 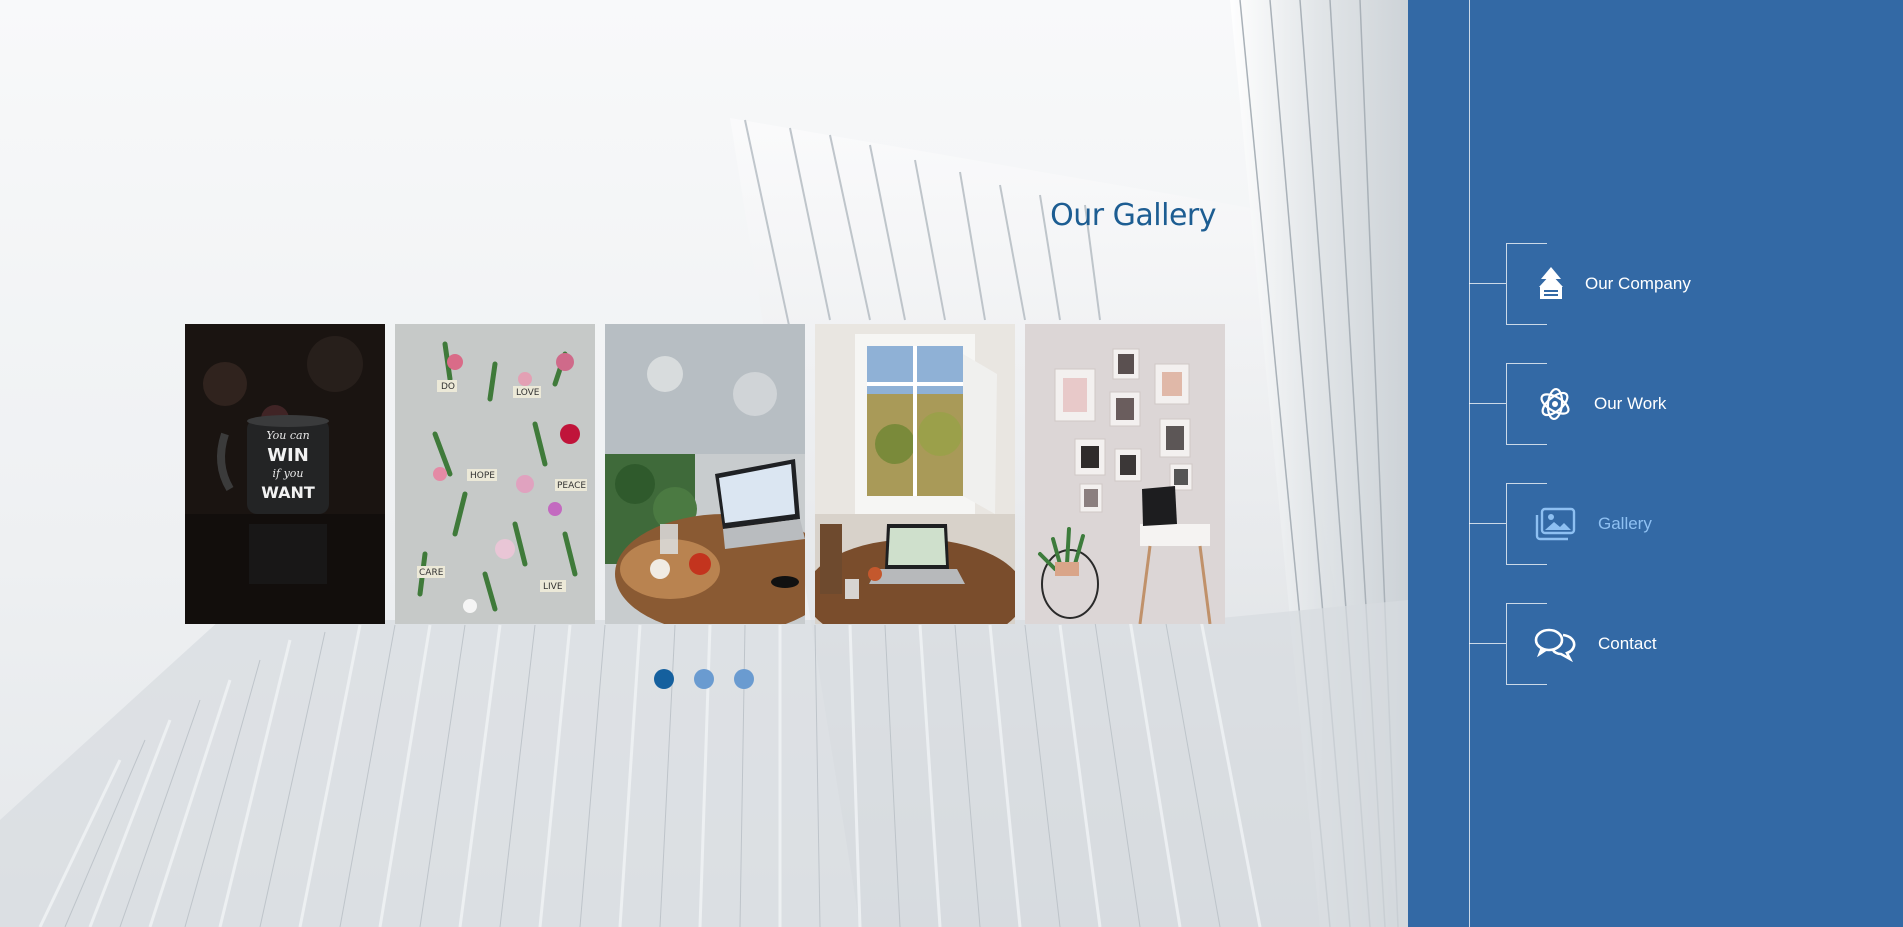 What do you see at coordinates (1469, 463) in the screenshot?
I see `sidebar-vertical-line` at bounding box center [1469, 463].